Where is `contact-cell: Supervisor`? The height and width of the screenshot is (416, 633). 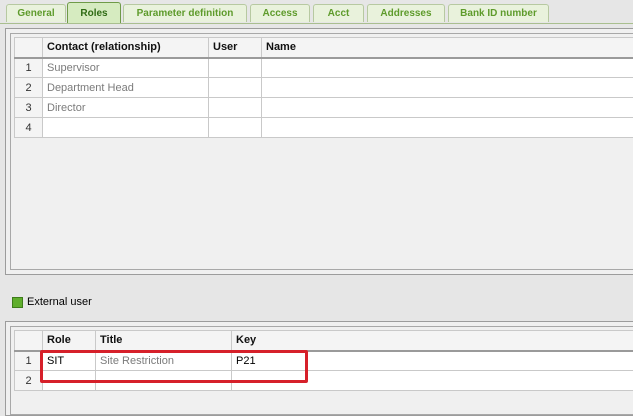 contact-cell: Supervisor is located at coordinates (126, 68).